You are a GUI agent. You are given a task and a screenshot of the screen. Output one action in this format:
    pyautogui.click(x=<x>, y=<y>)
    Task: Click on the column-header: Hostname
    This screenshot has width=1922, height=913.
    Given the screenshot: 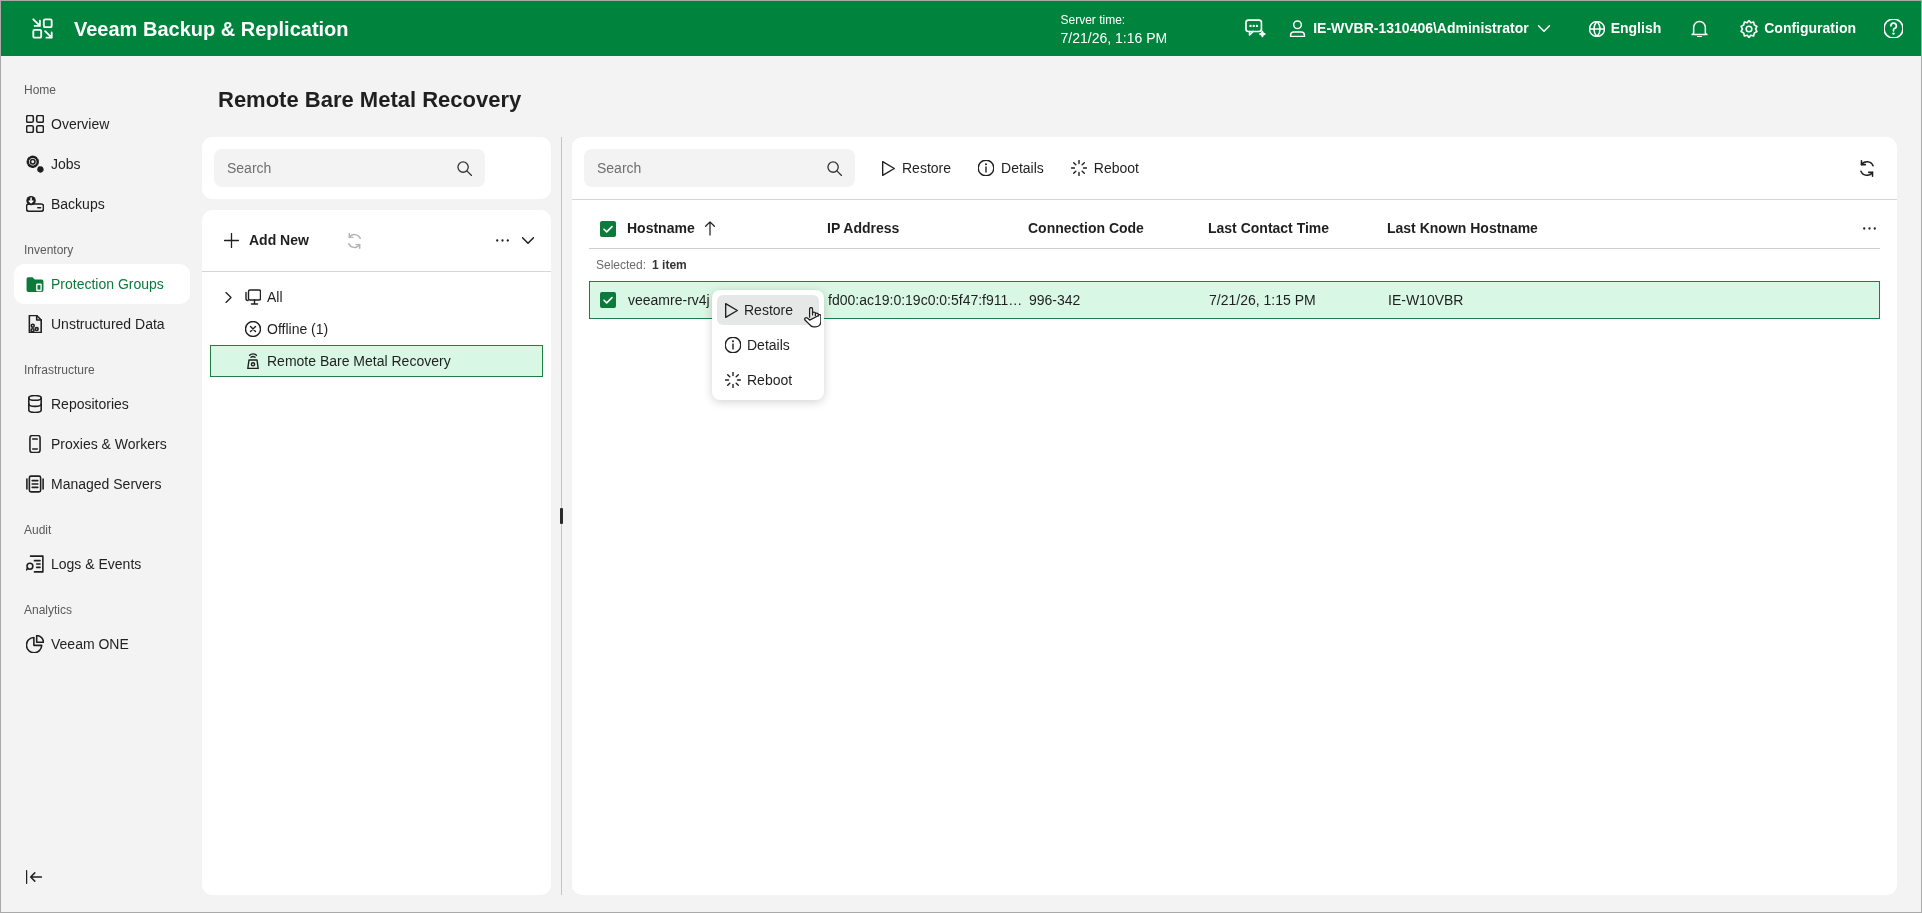 What is the action you would take?
    pyautogui.click(x=671, y=228)
    